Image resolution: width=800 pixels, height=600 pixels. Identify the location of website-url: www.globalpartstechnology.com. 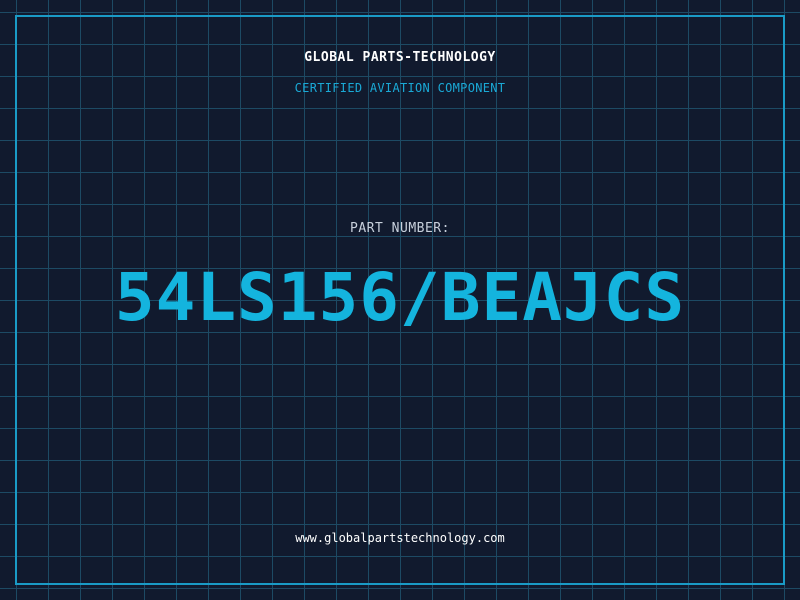
(400, 538).